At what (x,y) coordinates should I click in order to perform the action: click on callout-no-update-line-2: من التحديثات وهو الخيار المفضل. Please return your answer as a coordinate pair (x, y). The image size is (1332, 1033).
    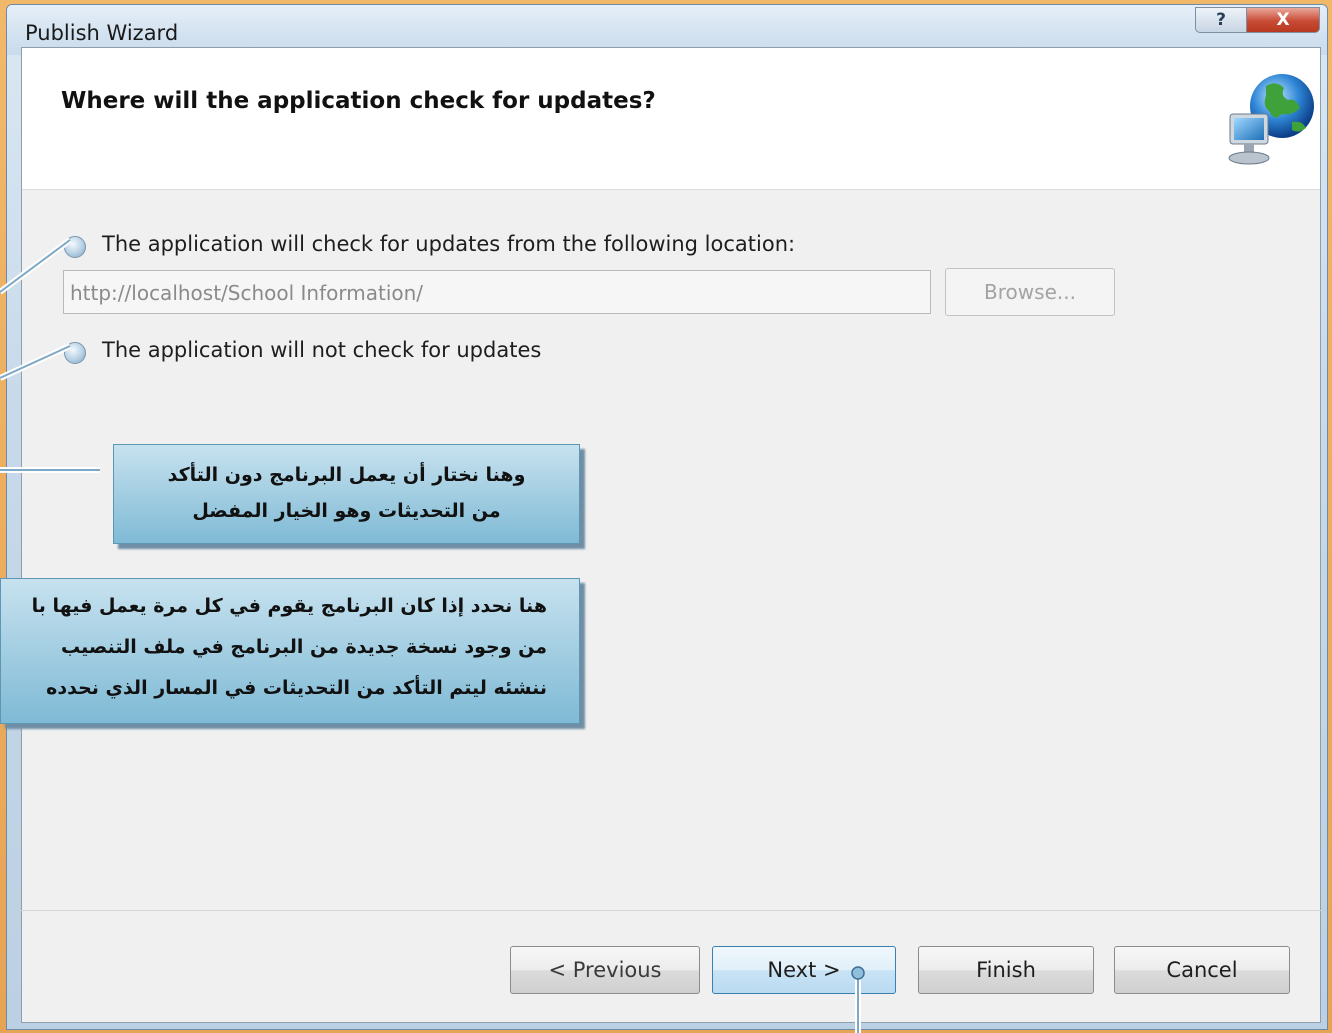
    Looking at the image, I should click on (346, 511).